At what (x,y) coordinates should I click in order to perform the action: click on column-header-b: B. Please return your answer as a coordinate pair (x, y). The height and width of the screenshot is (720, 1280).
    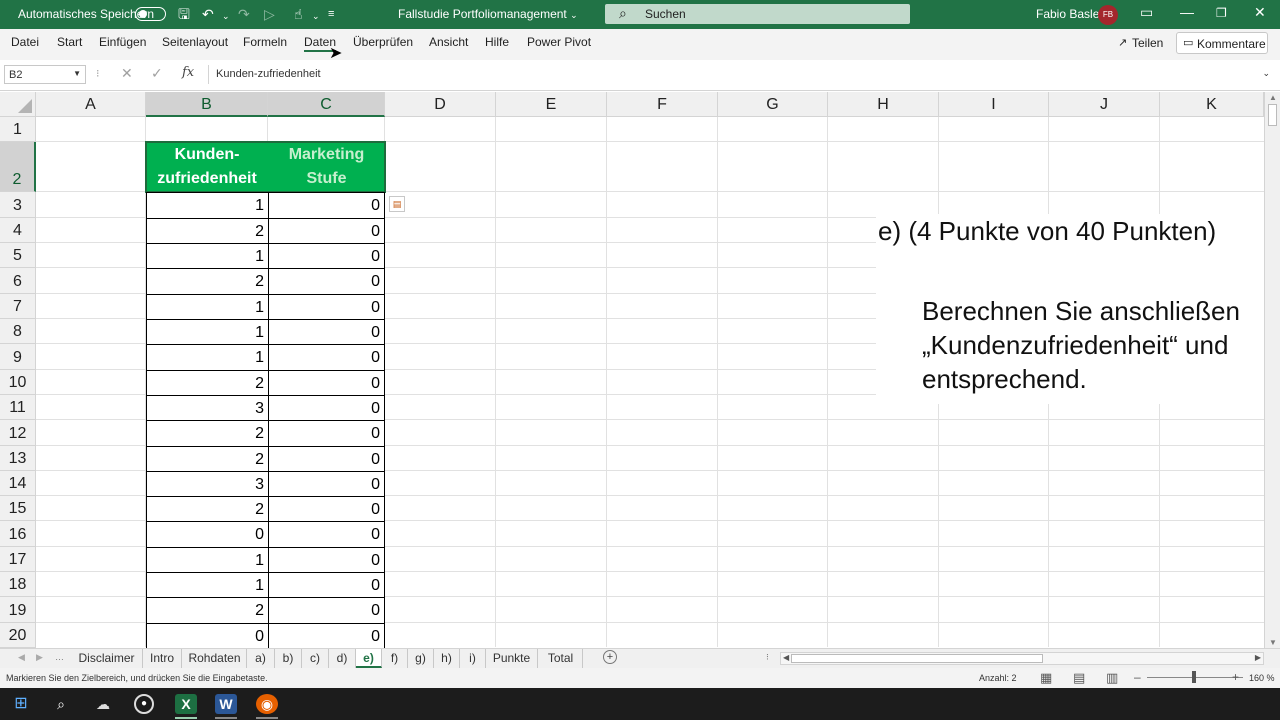
    Looking at the image, I should click on (207, 104).